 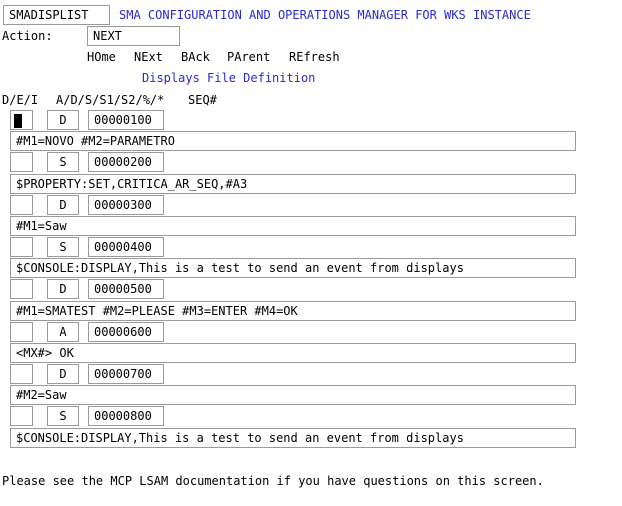 What do you see at coordinates (27, 36) in the screenshot?
I see `action-label: Action:` at bounding box center [27, 36].